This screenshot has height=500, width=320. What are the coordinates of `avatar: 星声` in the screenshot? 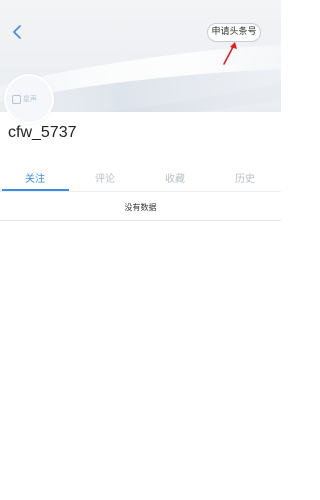 It's located at (29, 99).